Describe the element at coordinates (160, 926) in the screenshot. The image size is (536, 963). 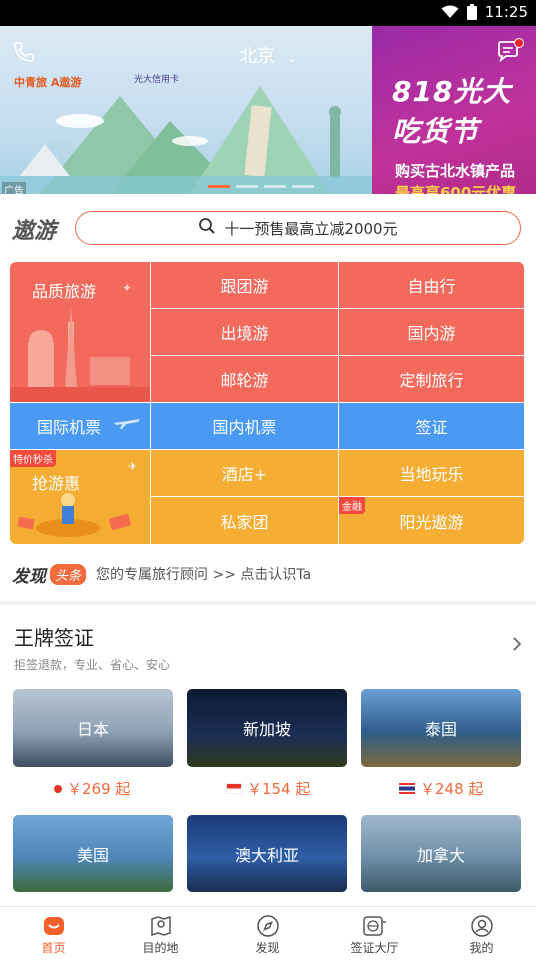
I see `map-icon` at that location.